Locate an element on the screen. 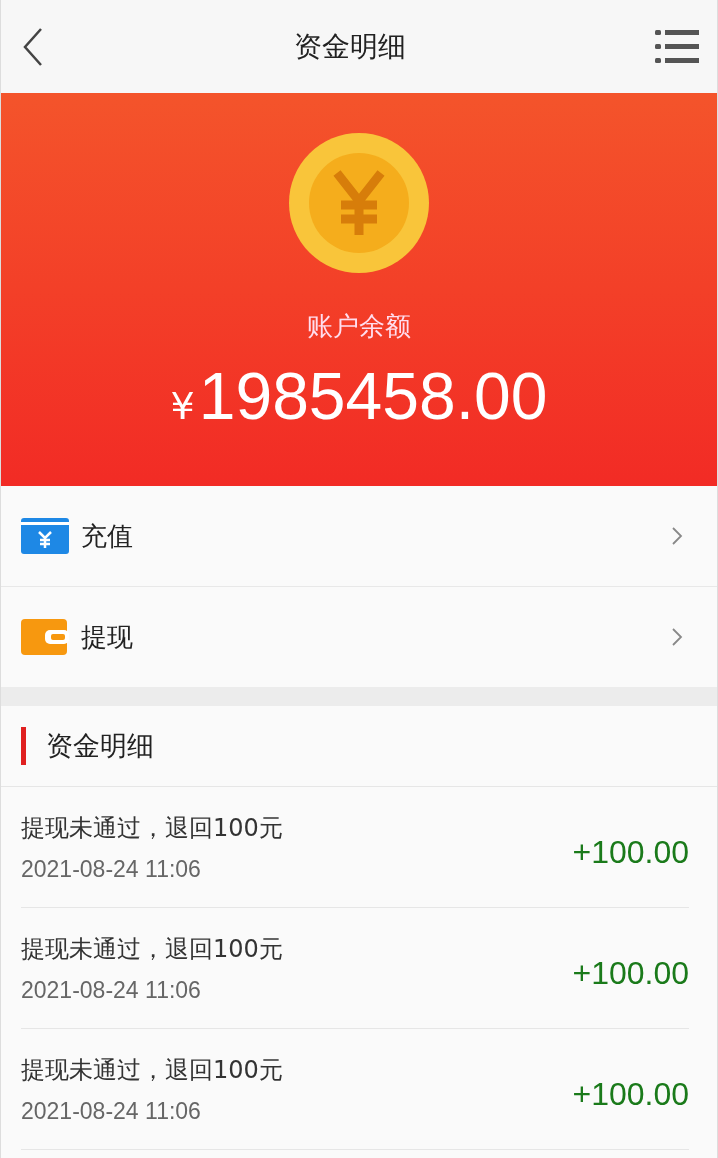  back-icon is located at coordinates (33, 46).